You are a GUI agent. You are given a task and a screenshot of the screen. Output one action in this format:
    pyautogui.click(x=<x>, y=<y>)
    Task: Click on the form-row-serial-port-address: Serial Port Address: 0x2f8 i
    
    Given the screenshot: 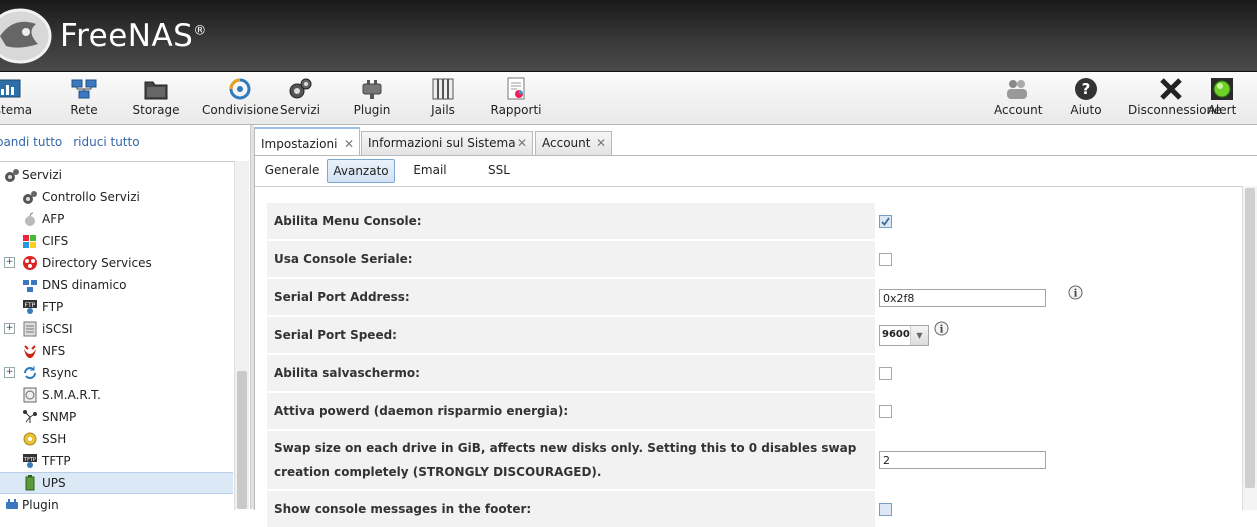 What is the action you would take?
    pyautogui.click(x=753, y=297)
    